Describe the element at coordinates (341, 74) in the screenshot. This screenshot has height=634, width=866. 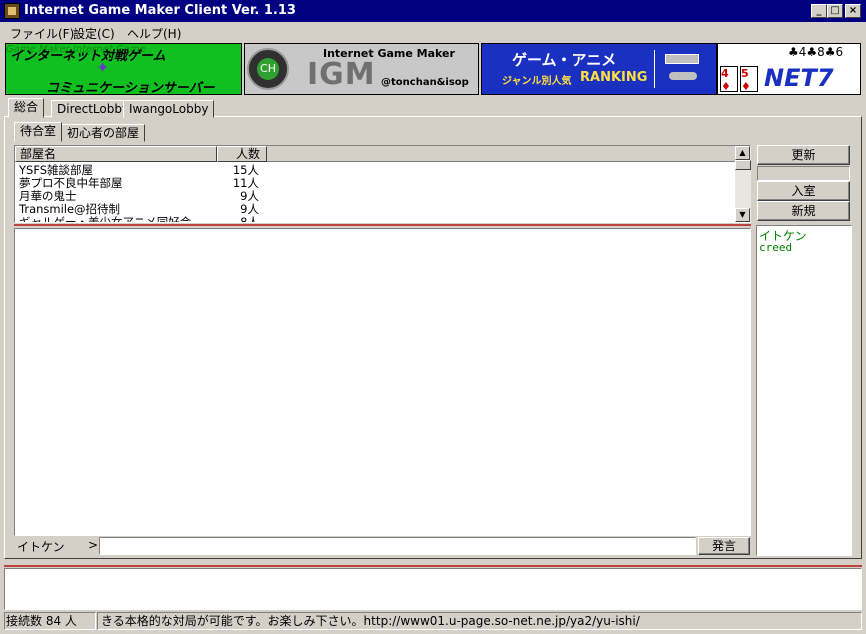
I see `banner-igm-logo: IGM` at that location.